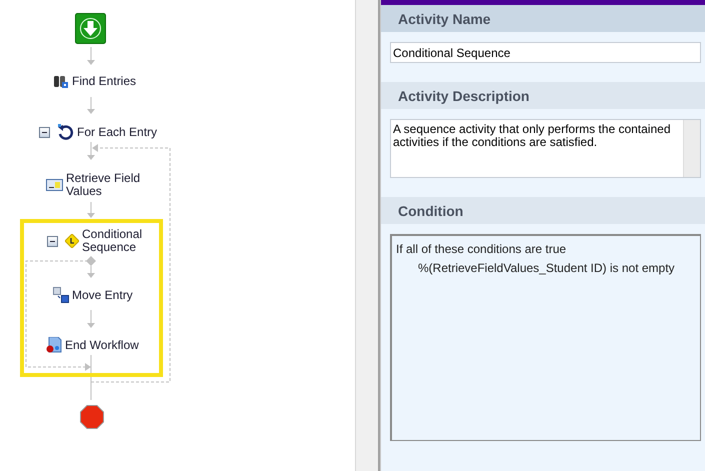 This screenshot has height=471, width=705. What do you see at coordinates (103, 295) in the screenshot?
I see `activity-label: Move Entry` at bounding box center [103, 295].